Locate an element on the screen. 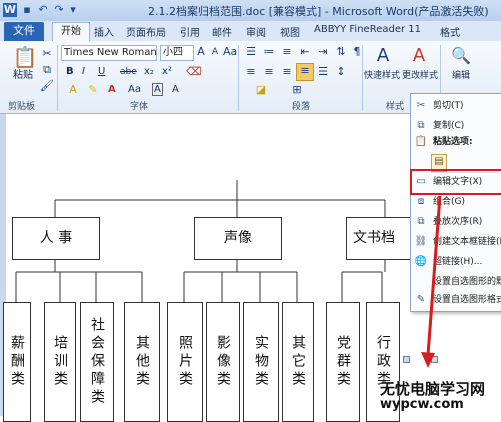 Image resolution: width=501 pixels, height=422 pixels. default-shape-icon is located at coordinates (421, 282).